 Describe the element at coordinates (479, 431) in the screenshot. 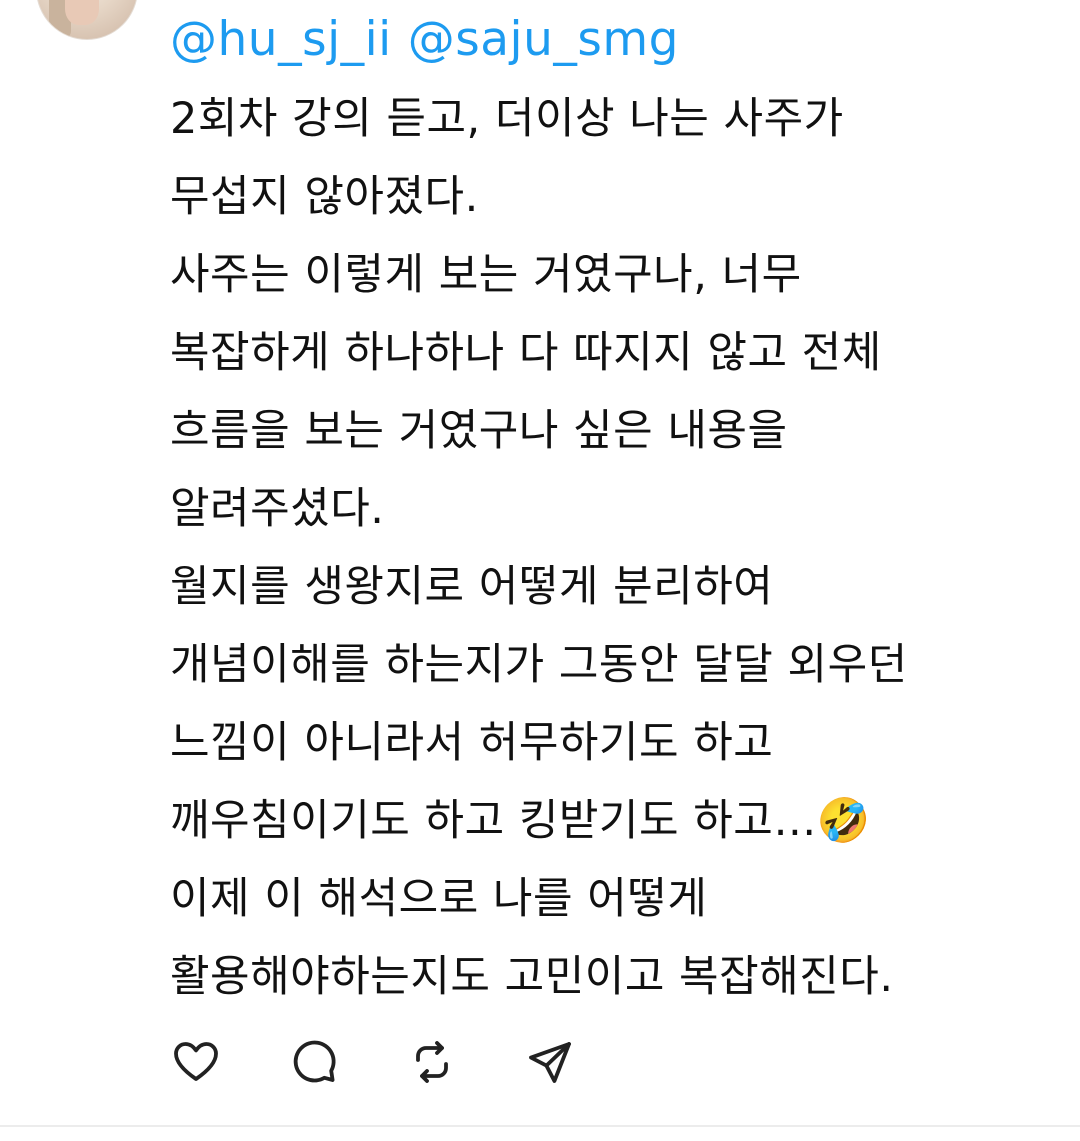

I see `post-text-line: 흐름을 보는 거였구나 싶은 내용을` at that location.